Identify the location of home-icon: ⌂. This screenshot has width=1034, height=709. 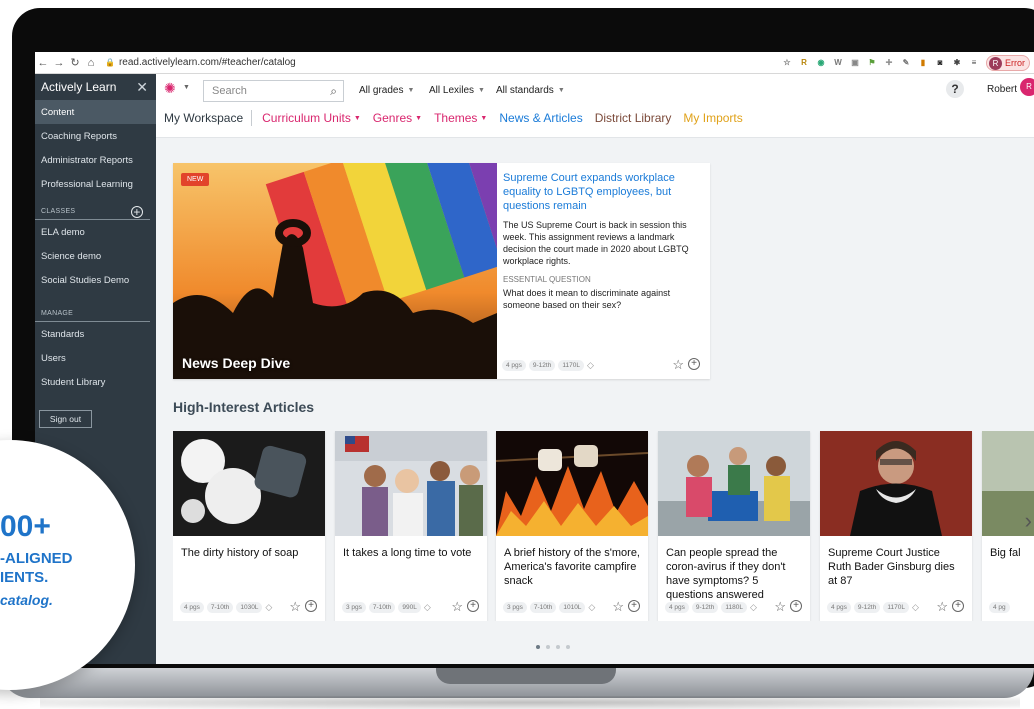
(91, 63).